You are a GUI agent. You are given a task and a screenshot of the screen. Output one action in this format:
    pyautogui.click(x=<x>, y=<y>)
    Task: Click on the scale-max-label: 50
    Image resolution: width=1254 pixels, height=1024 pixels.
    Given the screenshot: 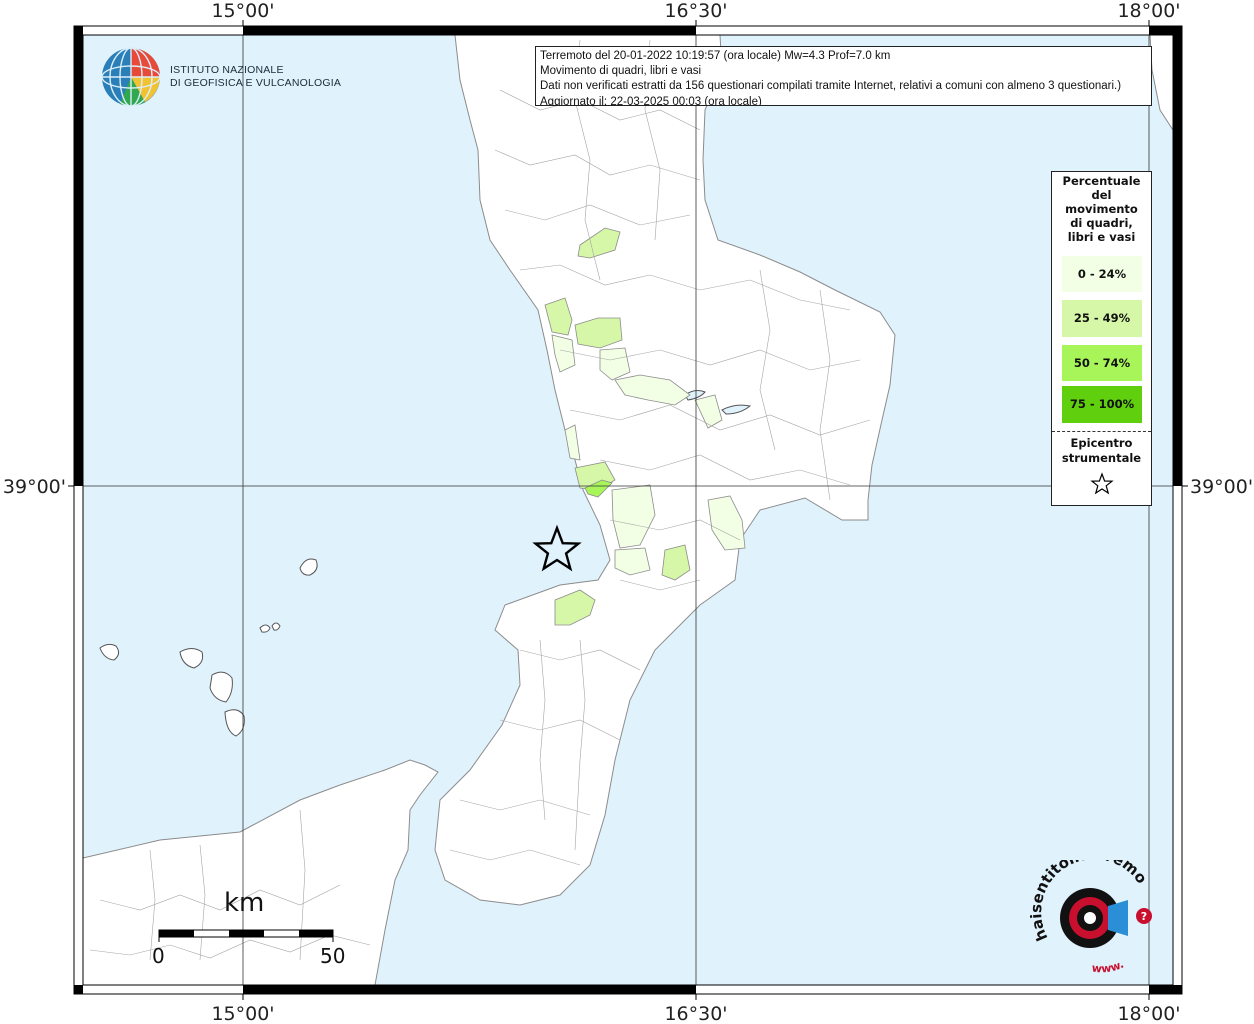 What is the action you would take?
    pyautogui.click(x=333, y=956)
    